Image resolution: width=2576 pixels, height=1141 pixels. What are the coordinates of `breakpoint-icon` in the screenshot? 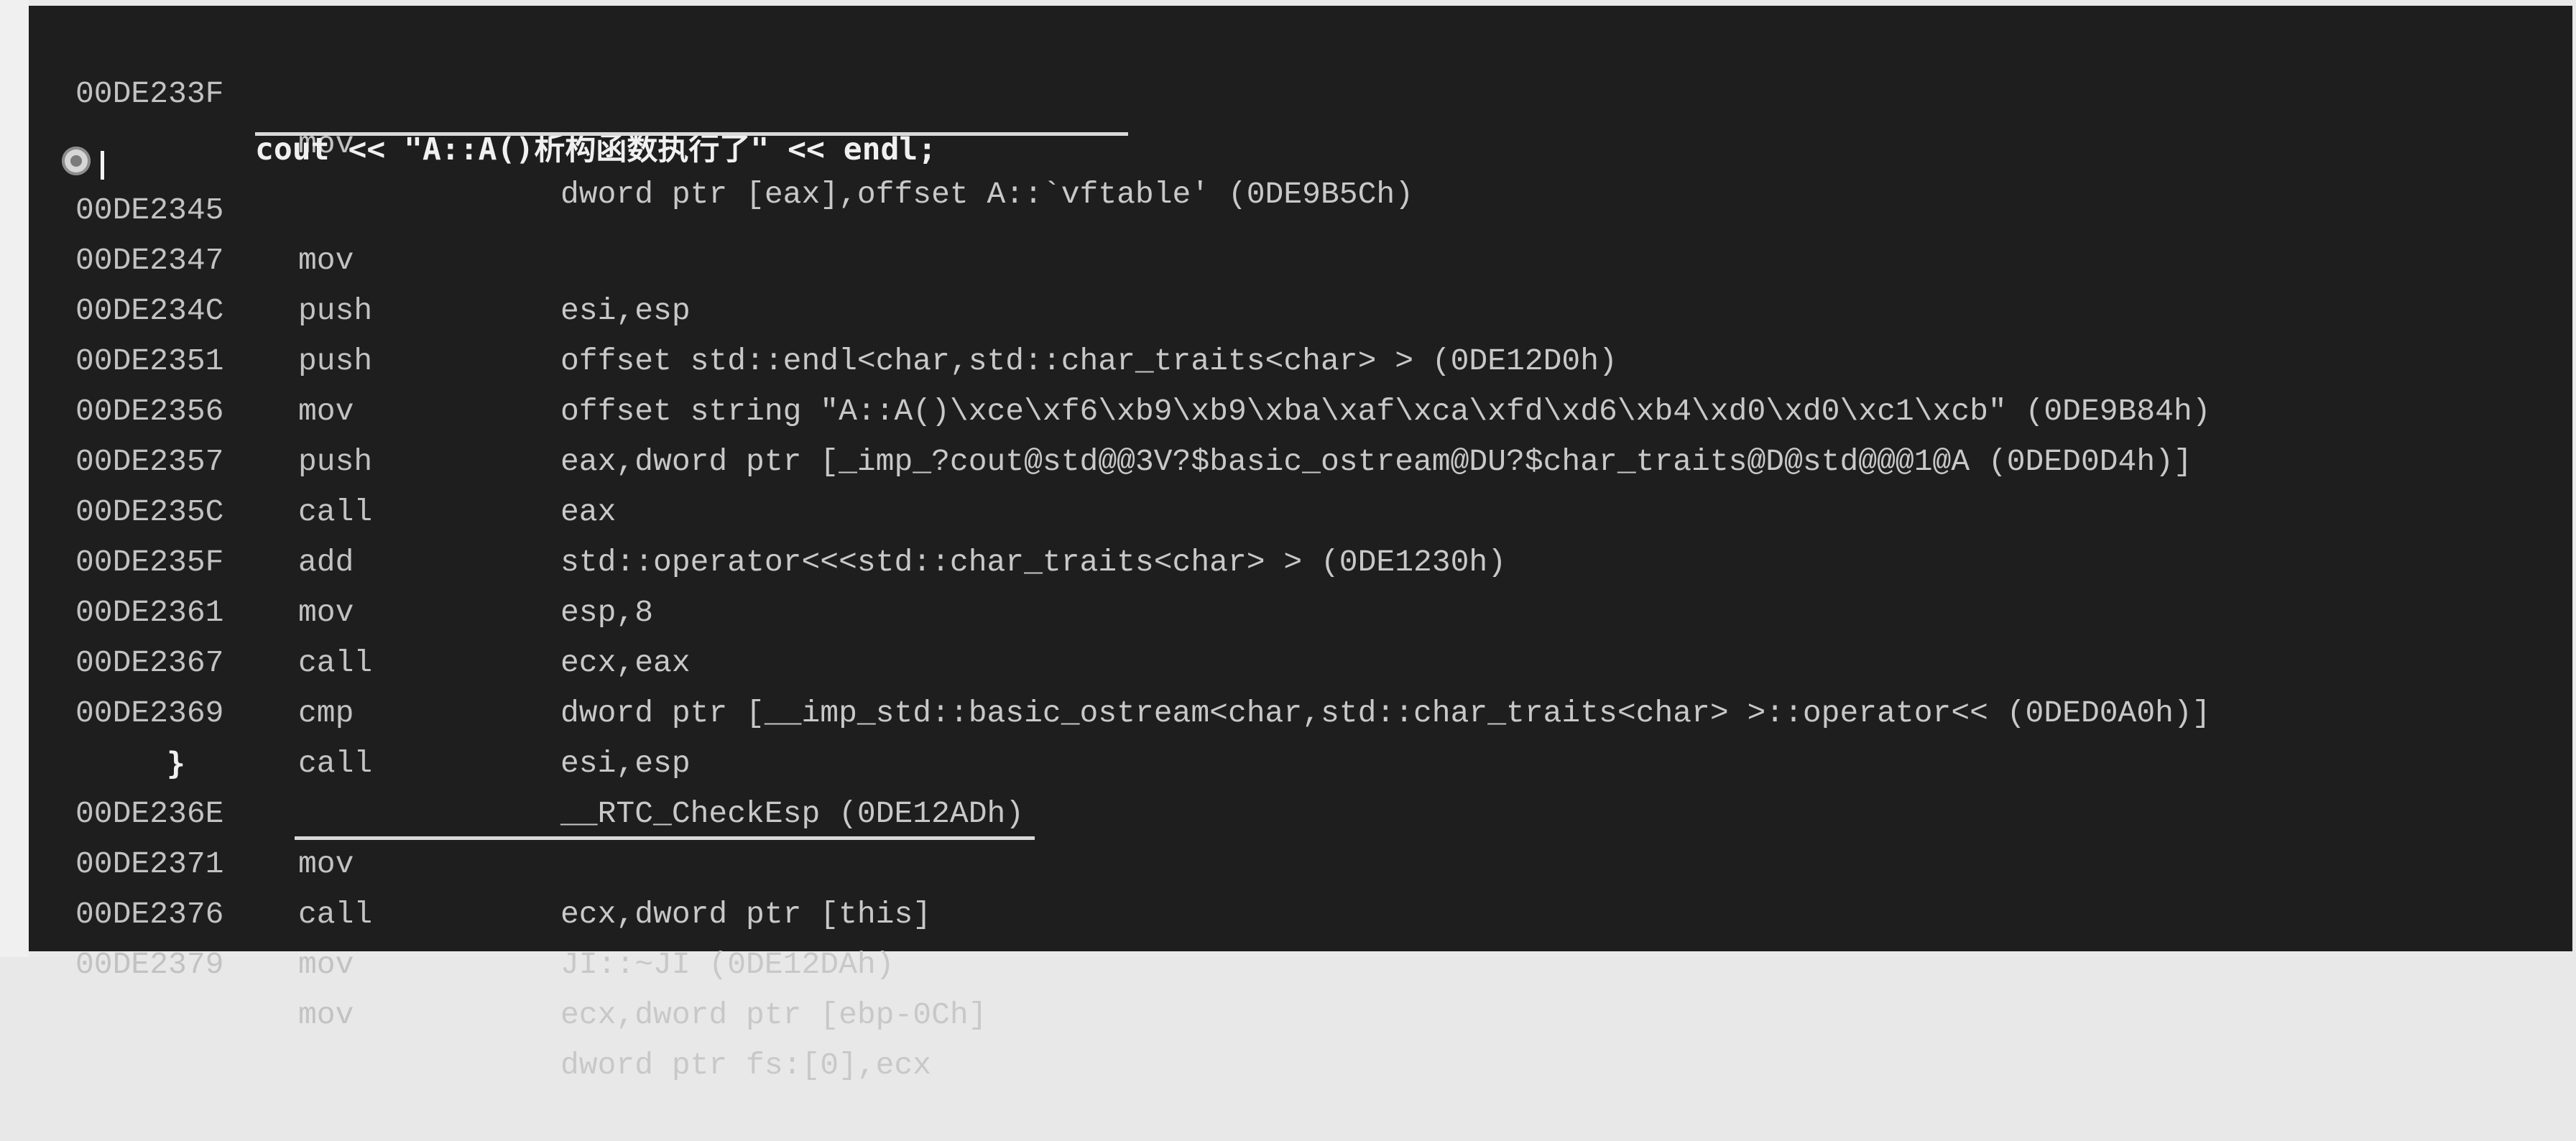 It's located at (76, 161).